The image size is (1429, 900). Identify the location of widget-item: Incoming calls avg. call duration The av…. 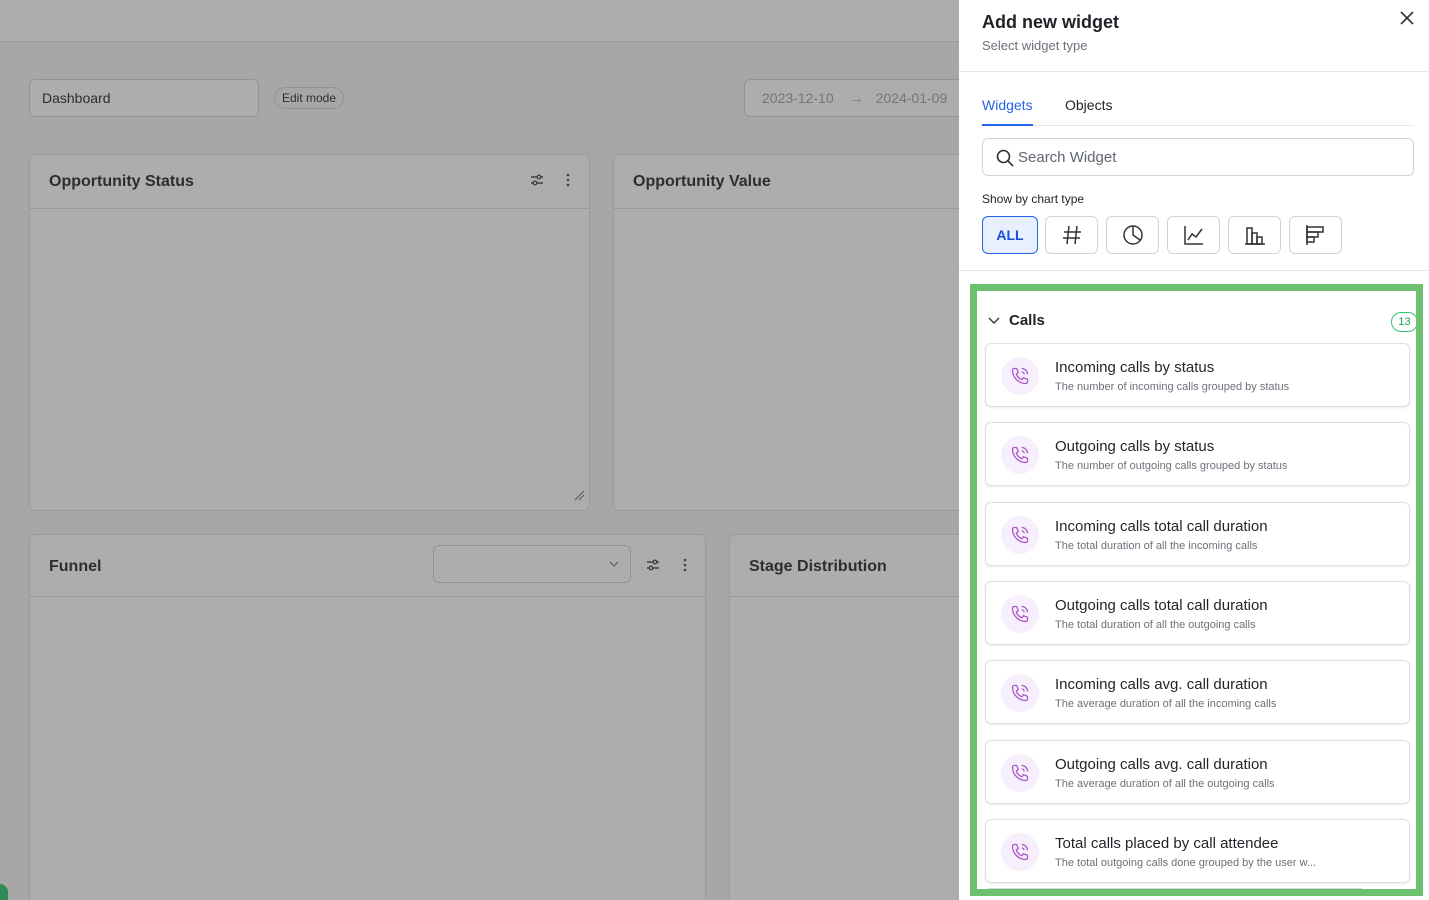
(1197, 692).